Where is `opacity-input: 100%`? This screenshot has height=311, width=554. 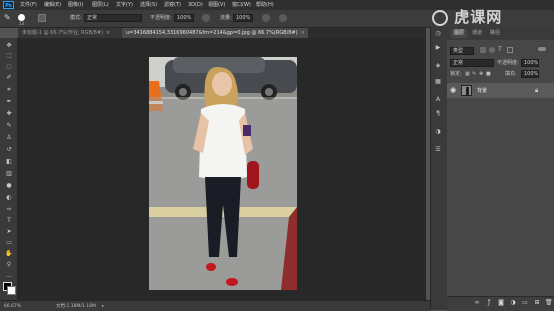
opacity-input: 100% is located at coordinates (184, 18).